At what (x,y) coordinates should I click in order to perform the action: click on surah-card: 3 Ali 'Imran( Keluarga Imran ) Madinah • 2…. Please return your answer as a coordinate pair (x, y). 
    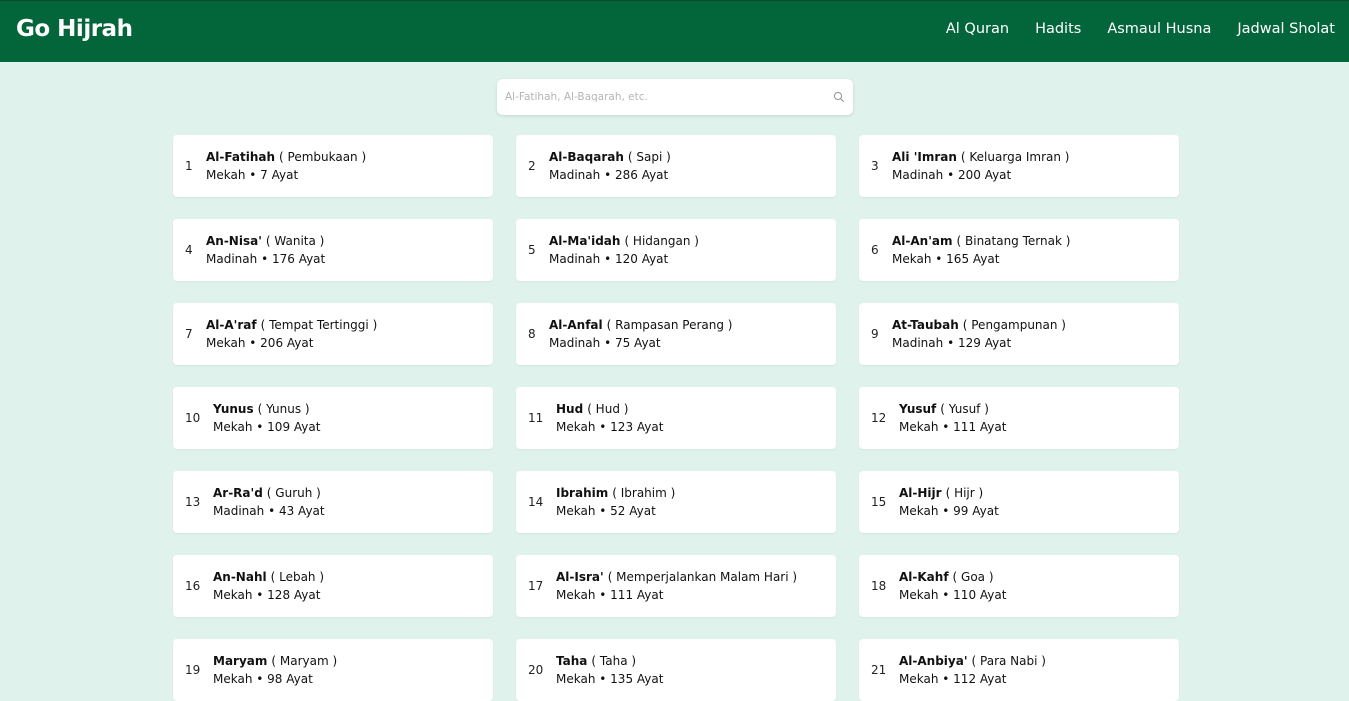
    Looking at the image, I should click on (1019, 166).